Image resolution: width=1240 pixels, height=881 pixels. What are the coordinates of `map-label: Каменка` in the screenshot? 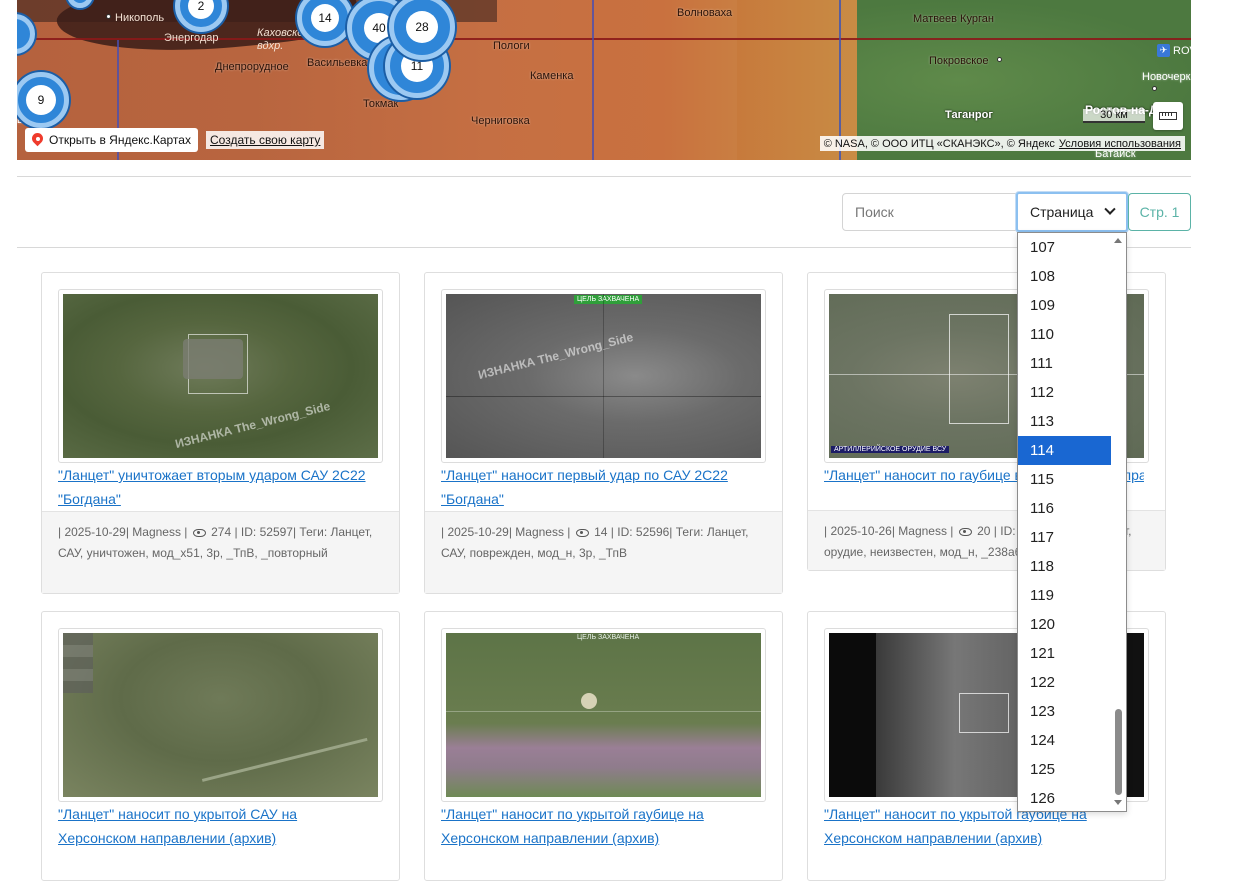 It's located at (552, 76).